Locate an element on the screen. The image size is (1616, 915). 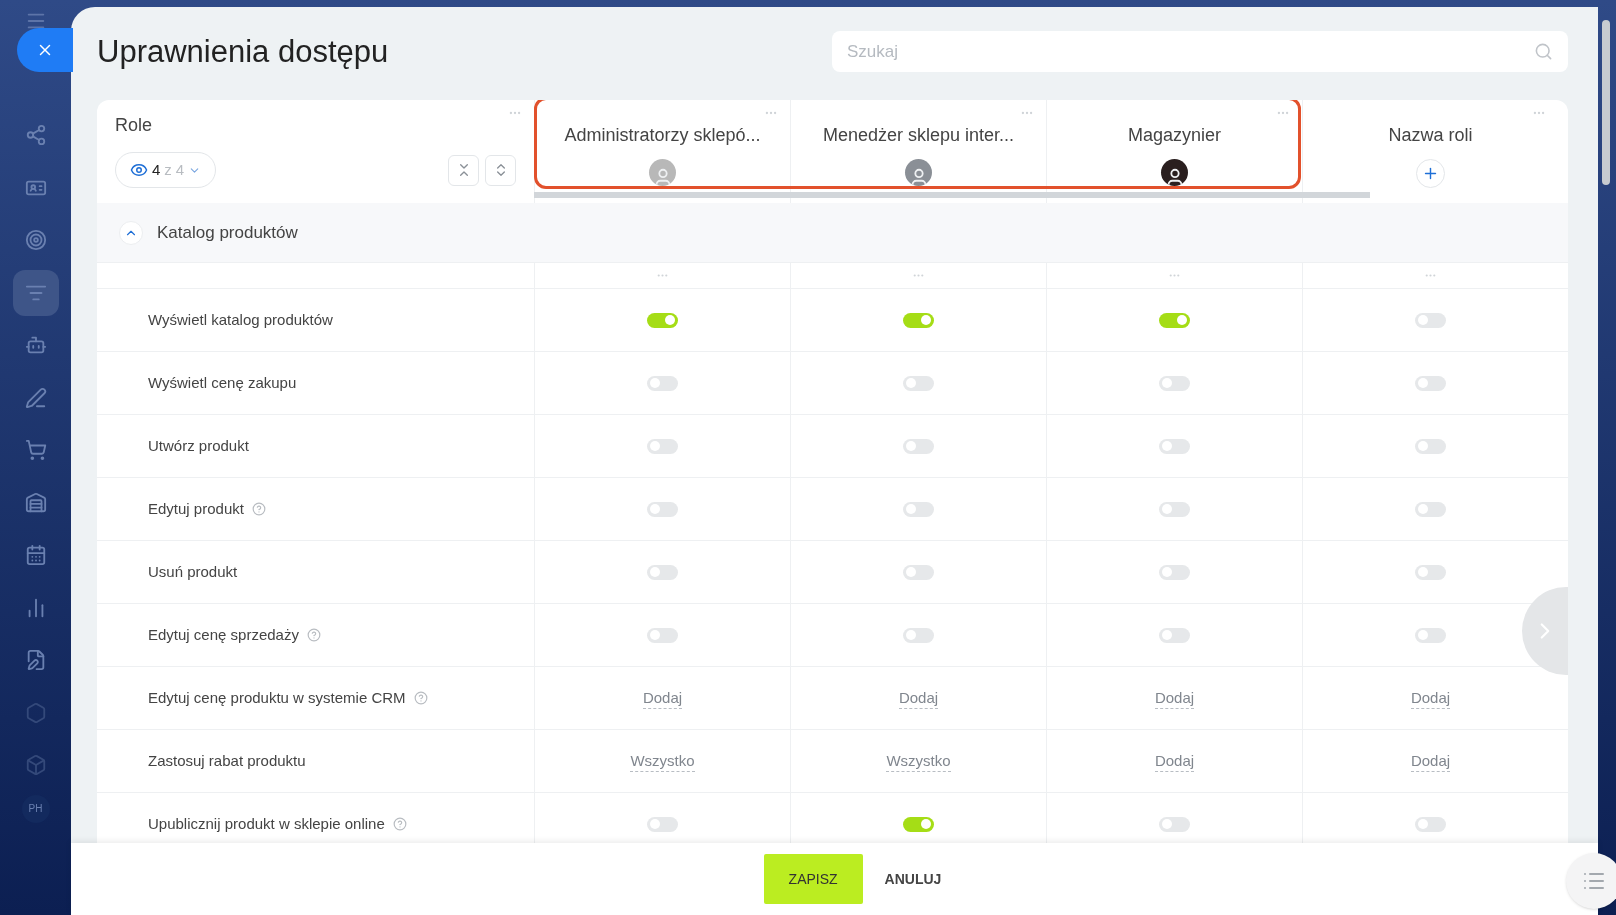
roles-label: Role is located at coordinates (134, 125).